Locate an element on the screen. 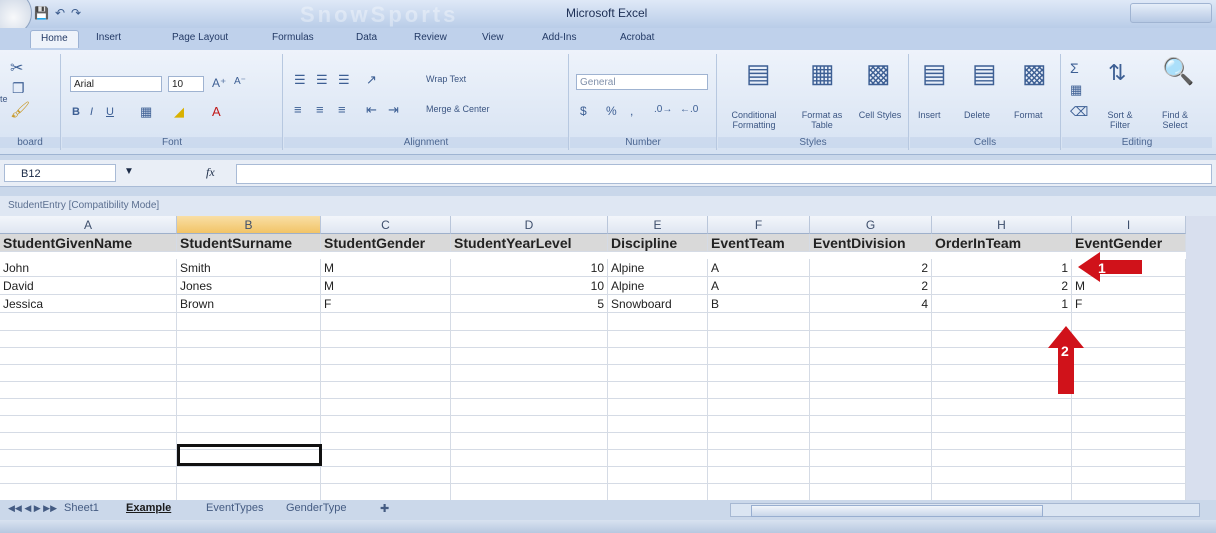 This screenshot has height=533, width=1216. find-select-icon: 🔍 is located at coordinates (1178, 71).